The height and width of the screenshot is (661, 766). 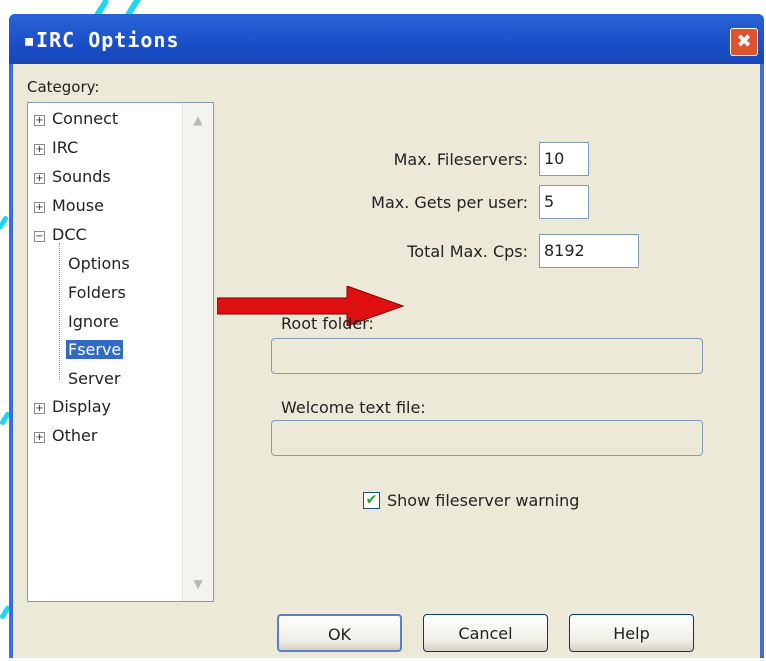 What do you see at coordinates (197, 352) in the screenshot?
I see `tree-scrollbar: ▲ ▼` at bounding box center [197, 352].